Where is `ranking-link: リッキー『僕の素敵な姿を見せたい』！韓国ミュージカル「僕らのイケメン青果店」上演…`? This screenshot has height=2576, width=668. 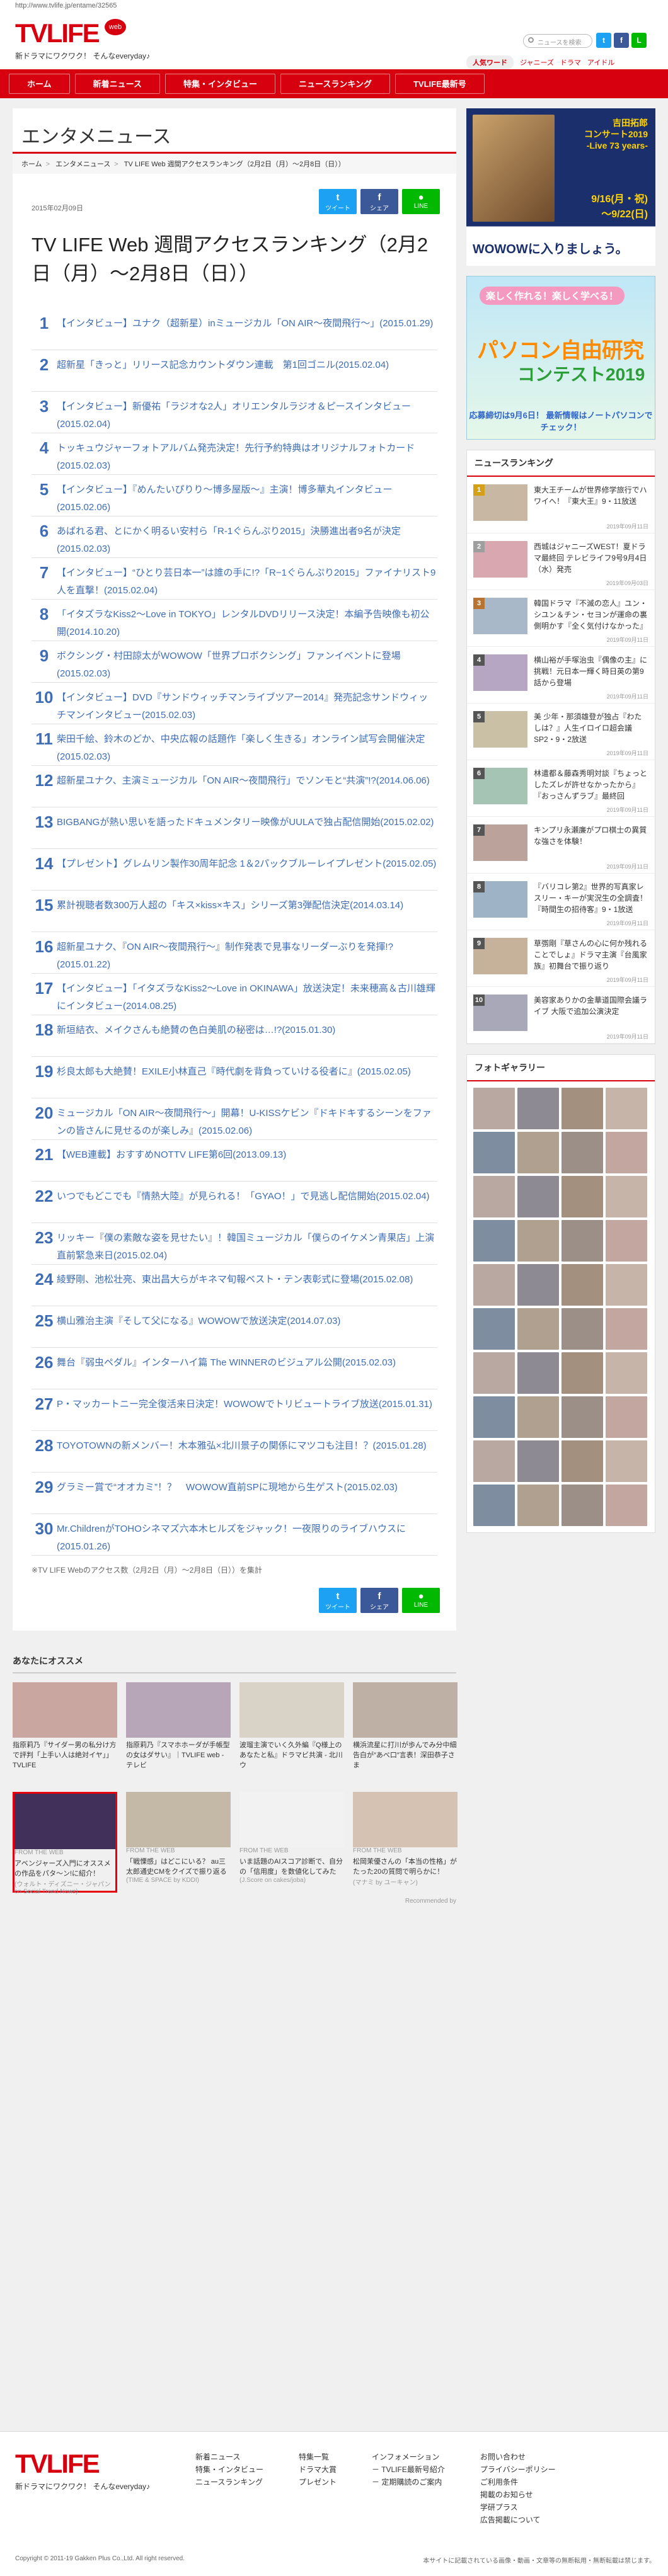
ranking-link: リッキー『僕の素敵な姿を見せたい』！韓国ミュージカル「僕らのイケメン青果店」上演… is located at coordinates (247, 1246).